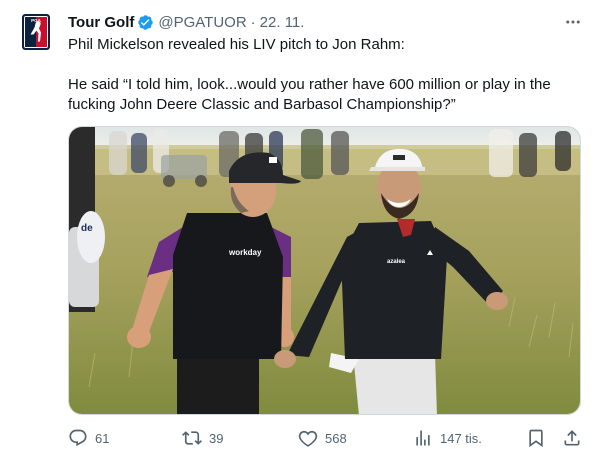 This screenshot has width=598, height=460. I want to click on more-dots-icon, so click(573, 22).